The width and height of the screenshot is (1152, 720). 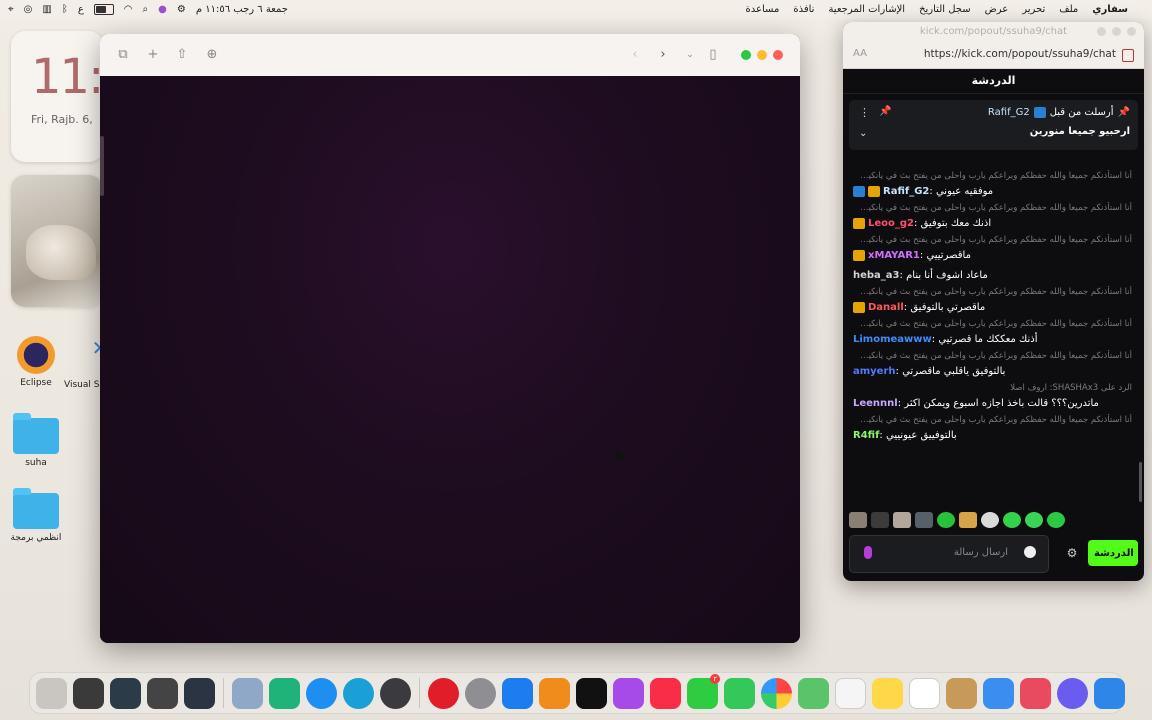 I want to click on chat-url: https://kick.com/popout/ssuha9/chat, so click(x=1020, y=54).